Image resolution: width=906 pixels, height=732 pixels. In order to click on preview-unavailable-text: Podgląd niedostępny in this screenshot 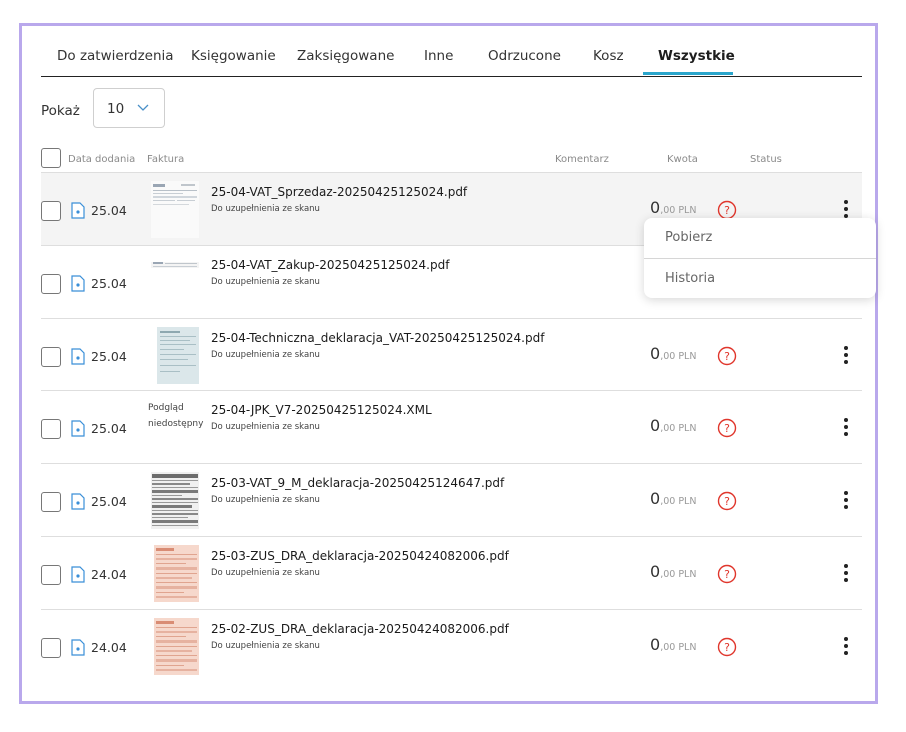, I will do `click(176, 416)`.